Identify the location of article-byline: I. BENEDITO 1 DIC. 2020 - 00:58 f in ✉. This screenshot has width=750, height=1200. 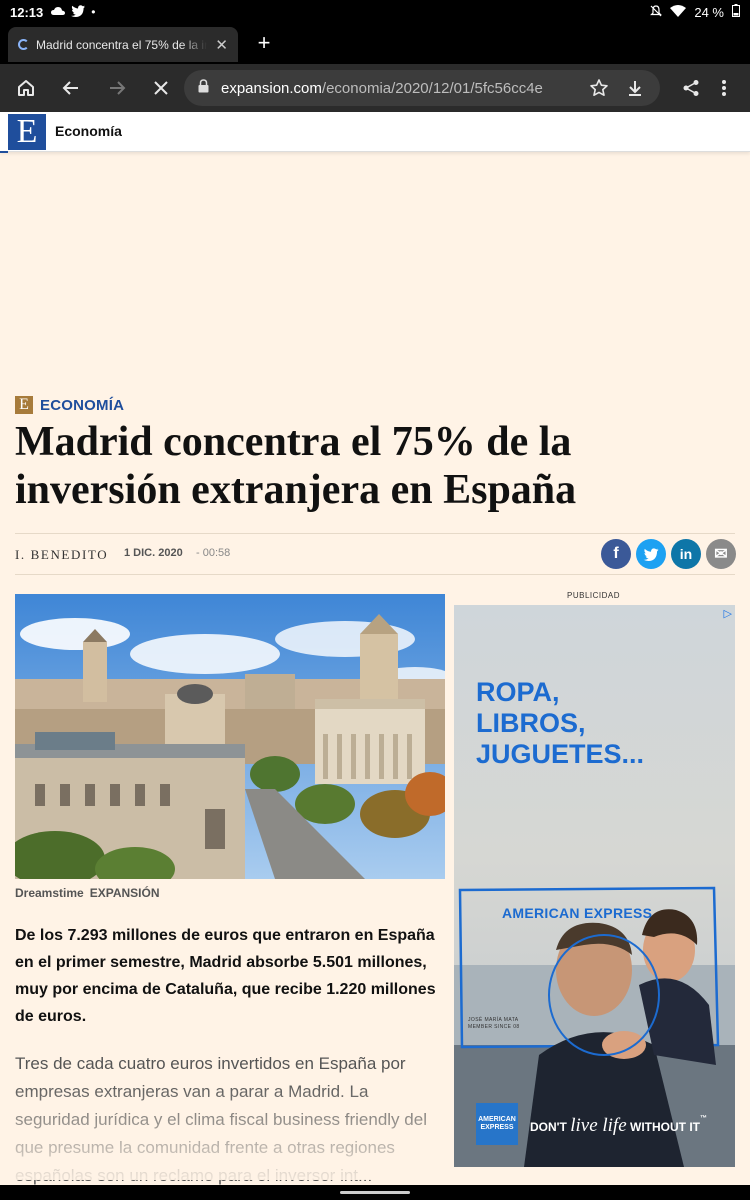
(375, 554).